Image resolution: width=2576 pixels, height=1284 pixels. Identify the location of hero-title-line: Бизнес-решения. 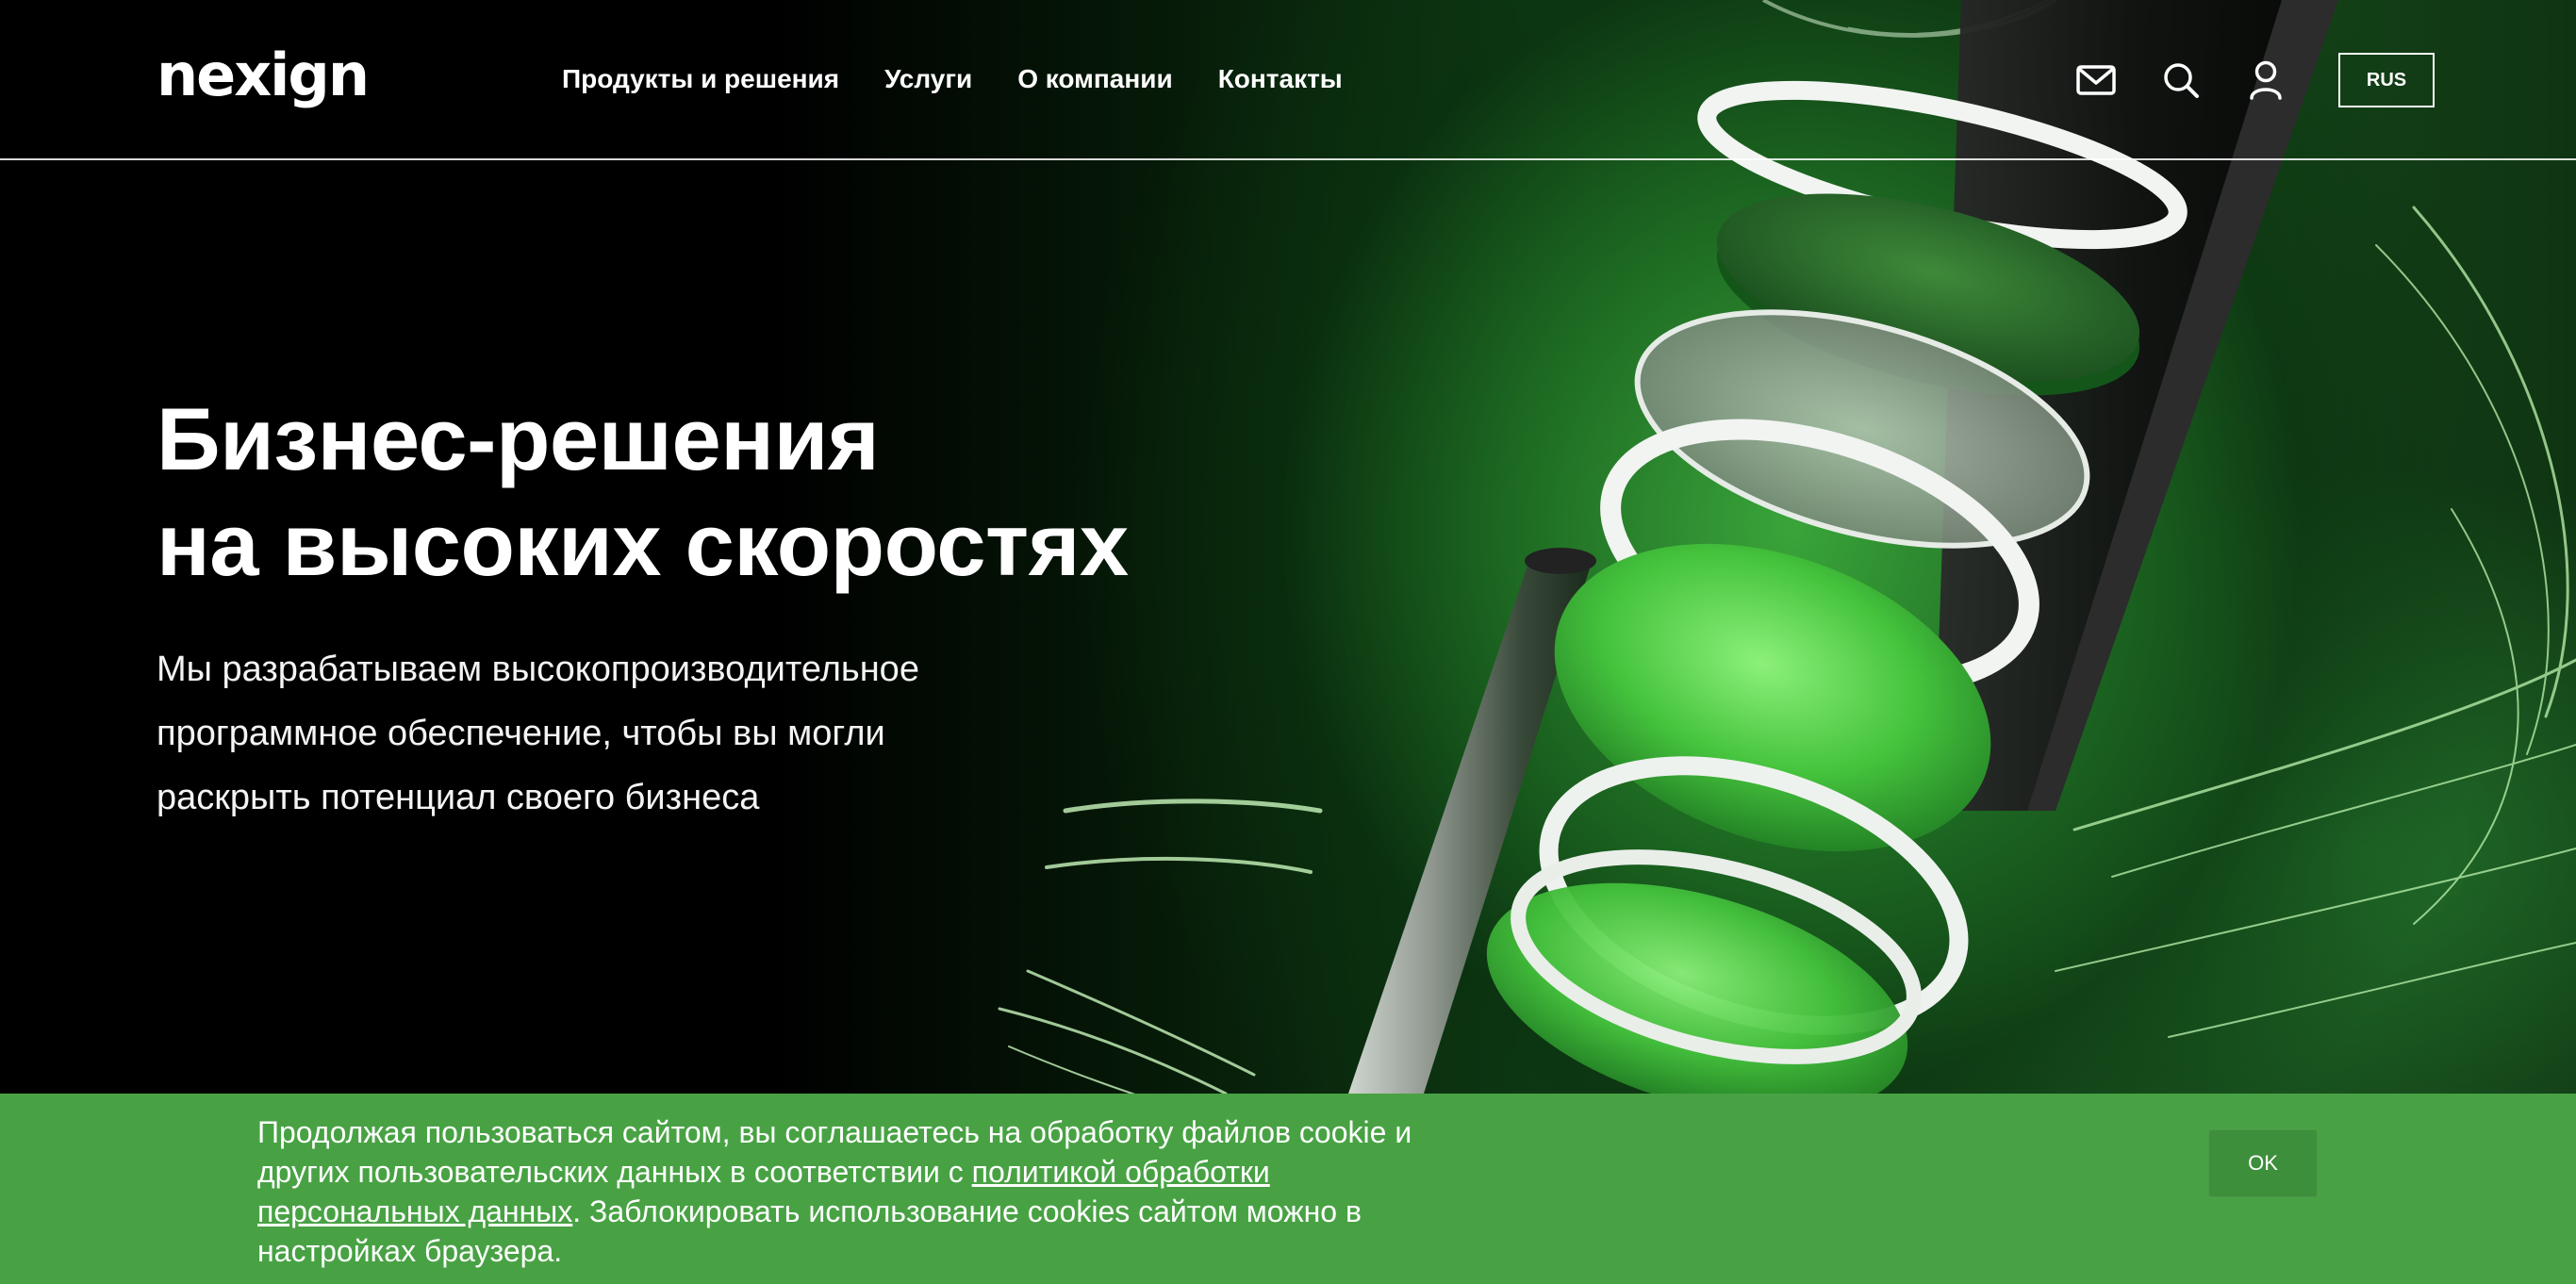
(518, 439).